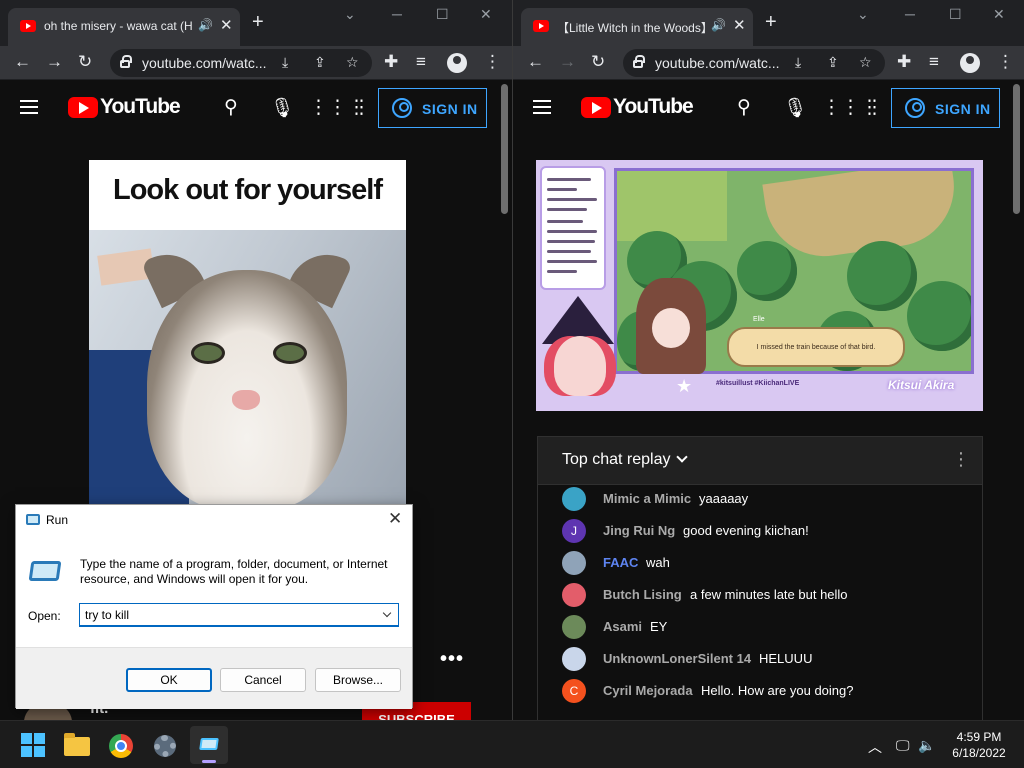 The image size is (1024, 768). What do you see at coordinates (395, 519) in the screenshot?
I see `close-icon: ✕` at bounding box center [395, 519].